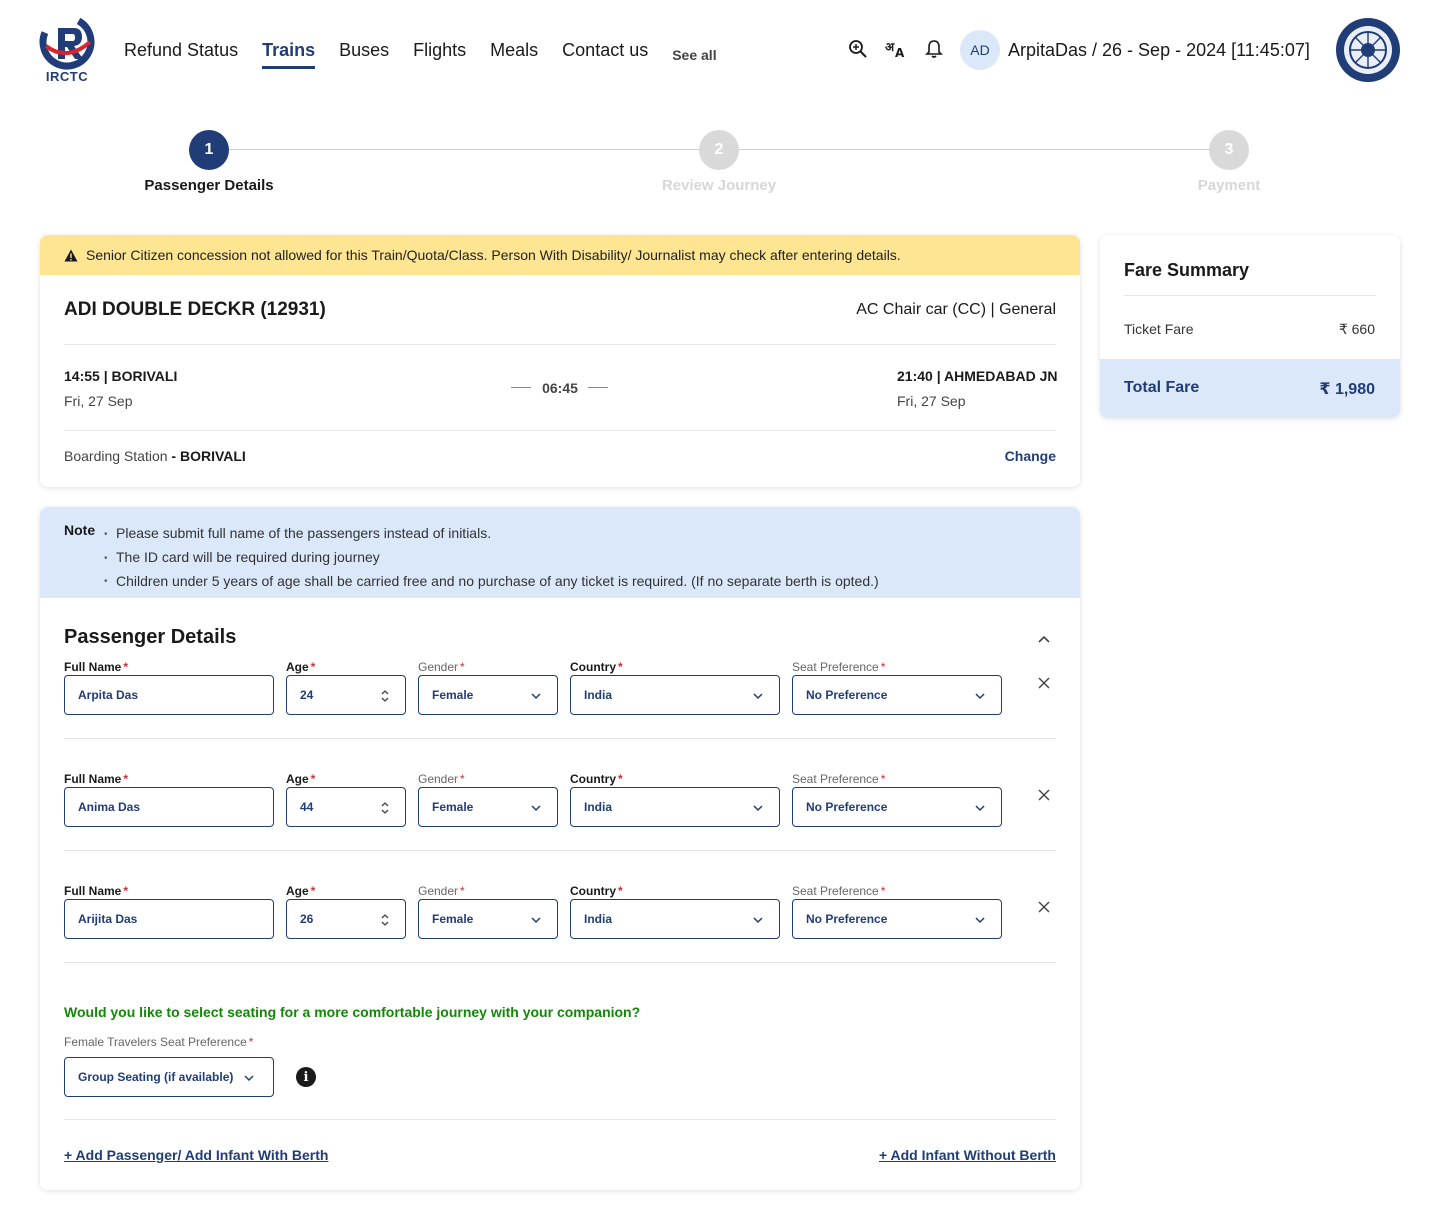  What do you see at coordinates (297, 667) in the screenshot?
I see `field-label-text: Age` at bounding box center [297, 667].